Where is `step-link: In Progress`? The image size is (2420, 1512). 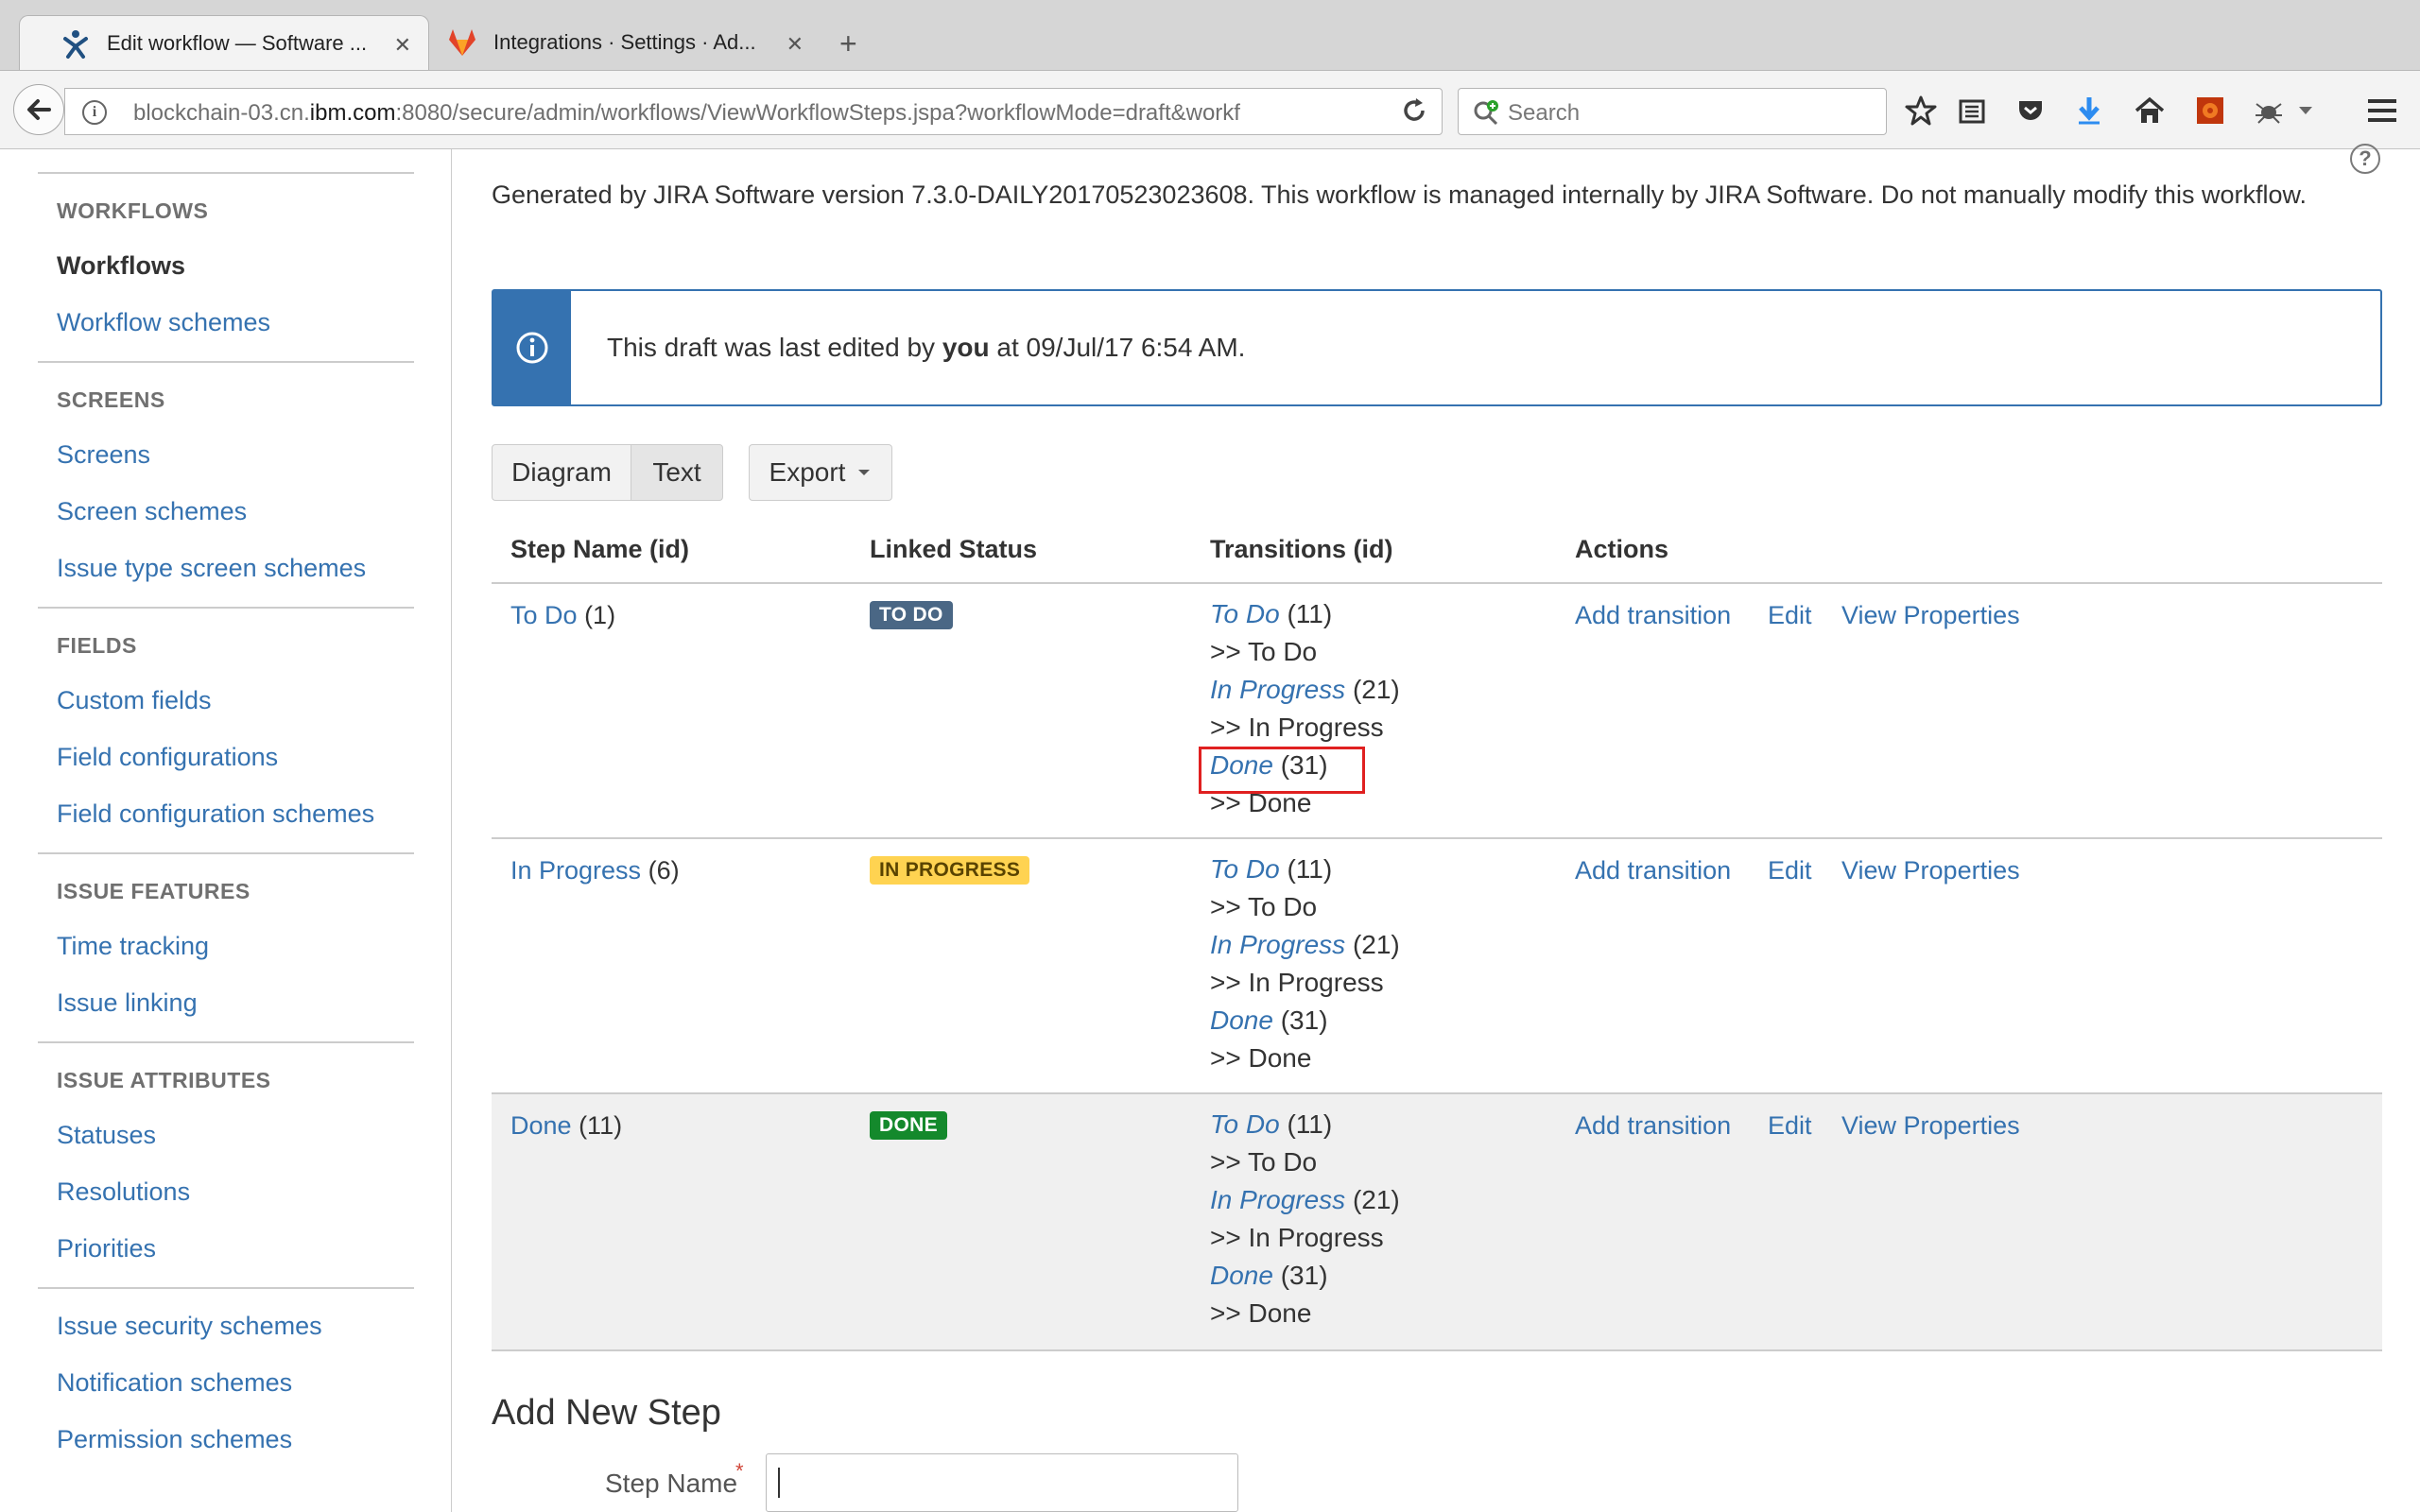 step-link: In Progress is located at coordinates (575, 870).